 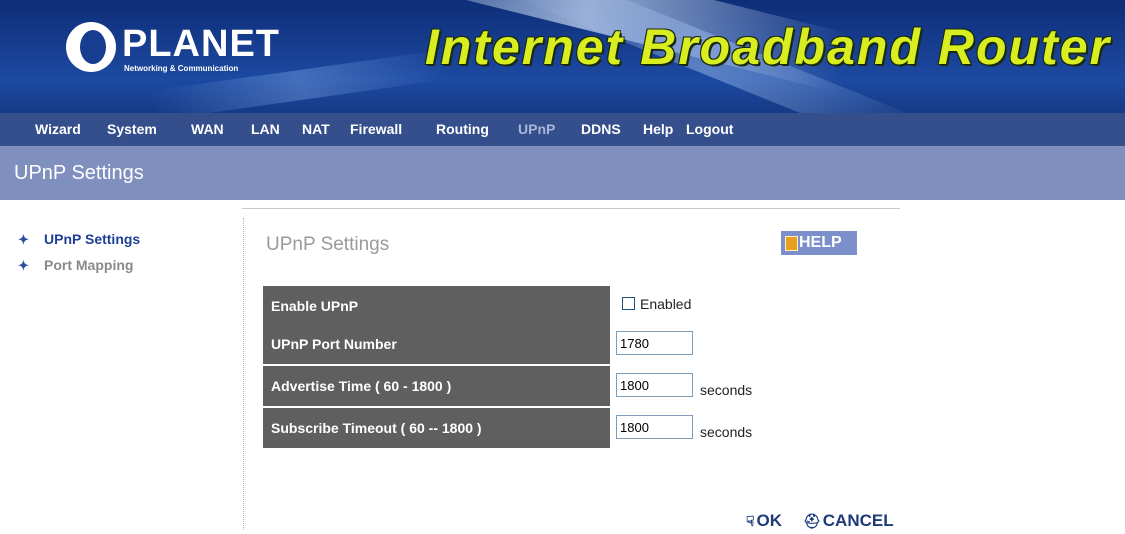 I want to click on menu-item-firewall: Firewall, so click(x=376, y=129).